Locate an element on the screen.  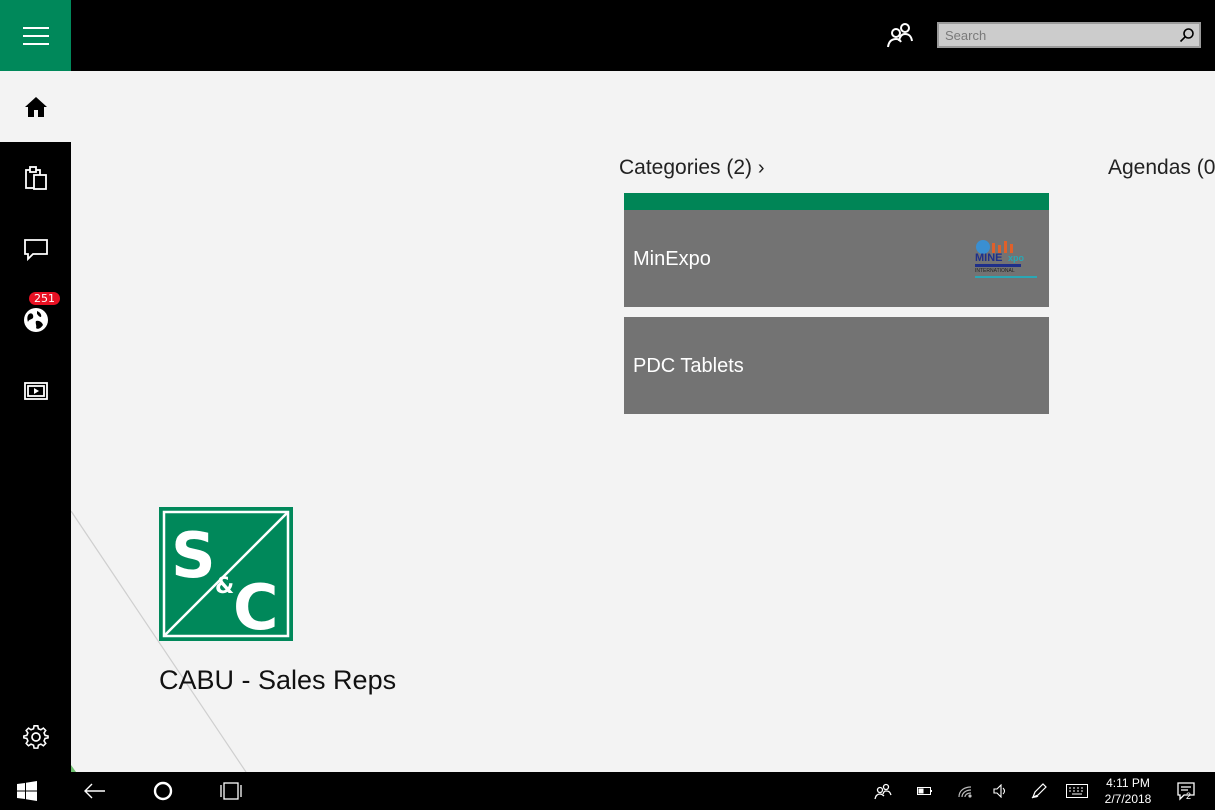
pen-icon is located at coordinates (1039, 791).